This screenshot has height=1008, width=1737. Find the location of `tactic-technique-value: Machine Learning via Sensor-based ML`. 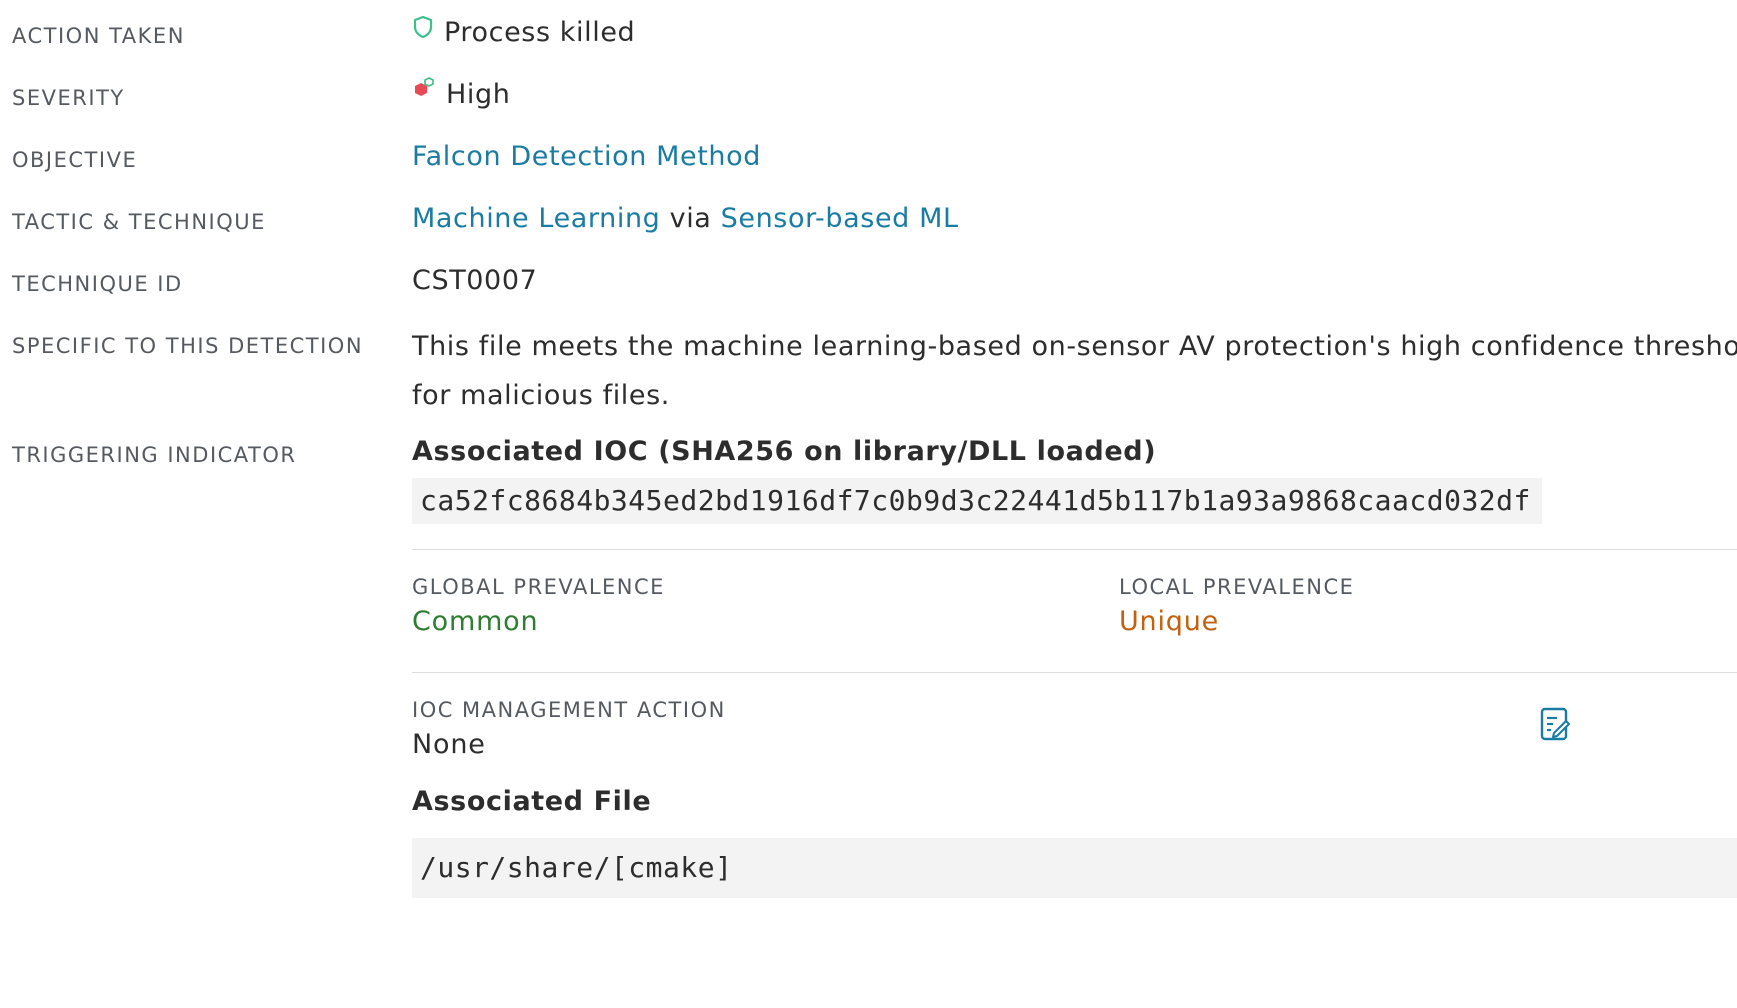

tactic-technique-value: Machine Learning via Sensor-based ML is located at coordinates (685, 218).